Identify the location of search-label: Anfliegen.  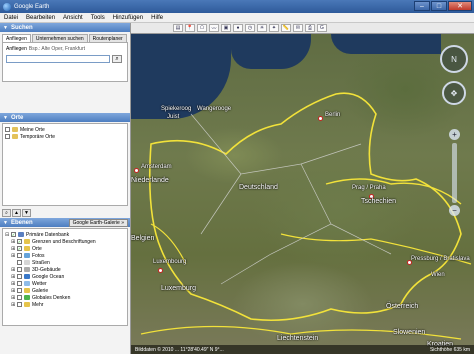
(16, 49).